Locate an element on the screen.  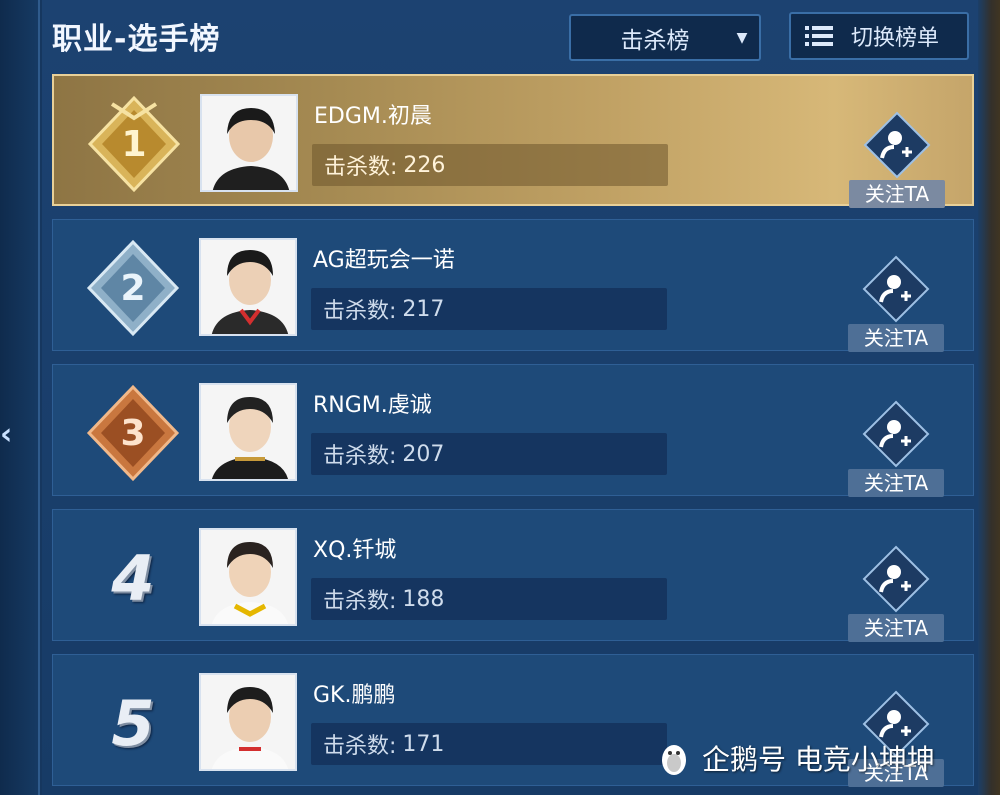
gold-medal-icon: 1 is located at coordinates (134, 144).